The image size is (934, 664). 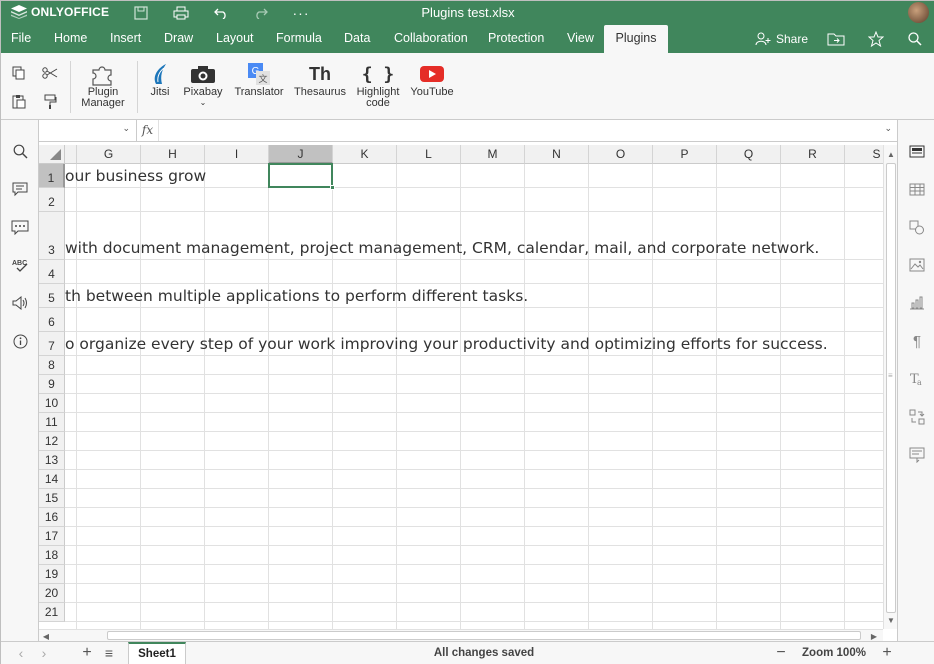 I want to click on share-button: Share, so click(x=781, y=39).